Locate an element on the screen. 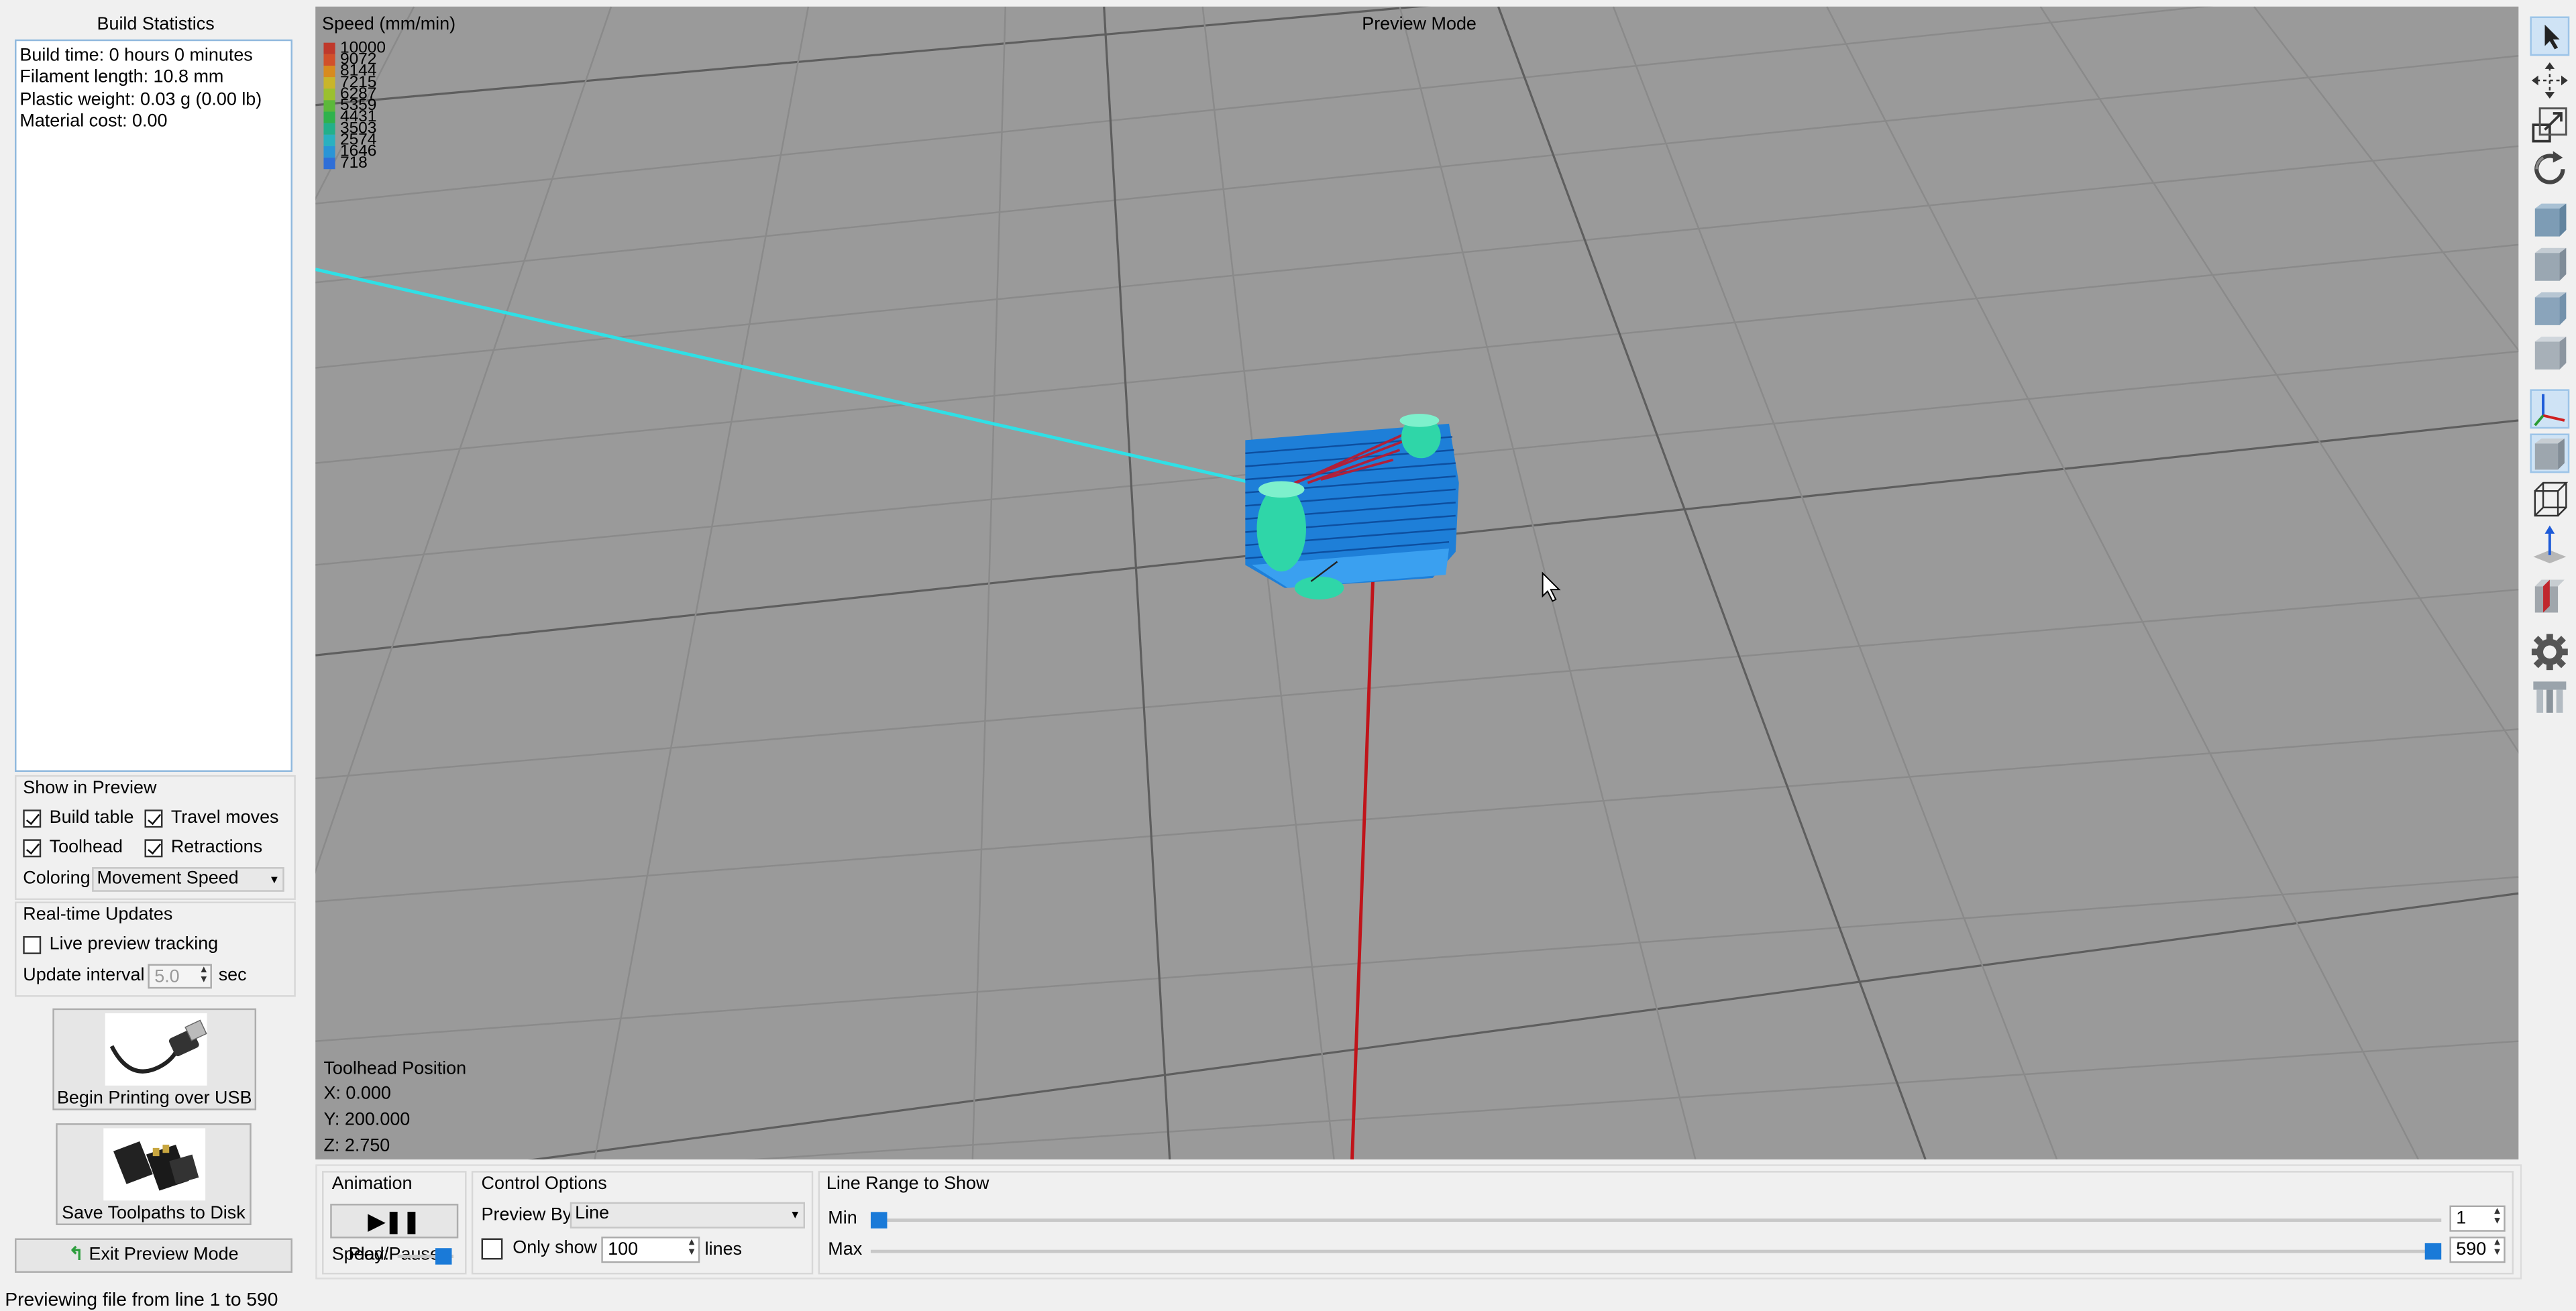  exit-preview-button: ↰ Exit Preview Mode is located at coordinates (153, 1255).